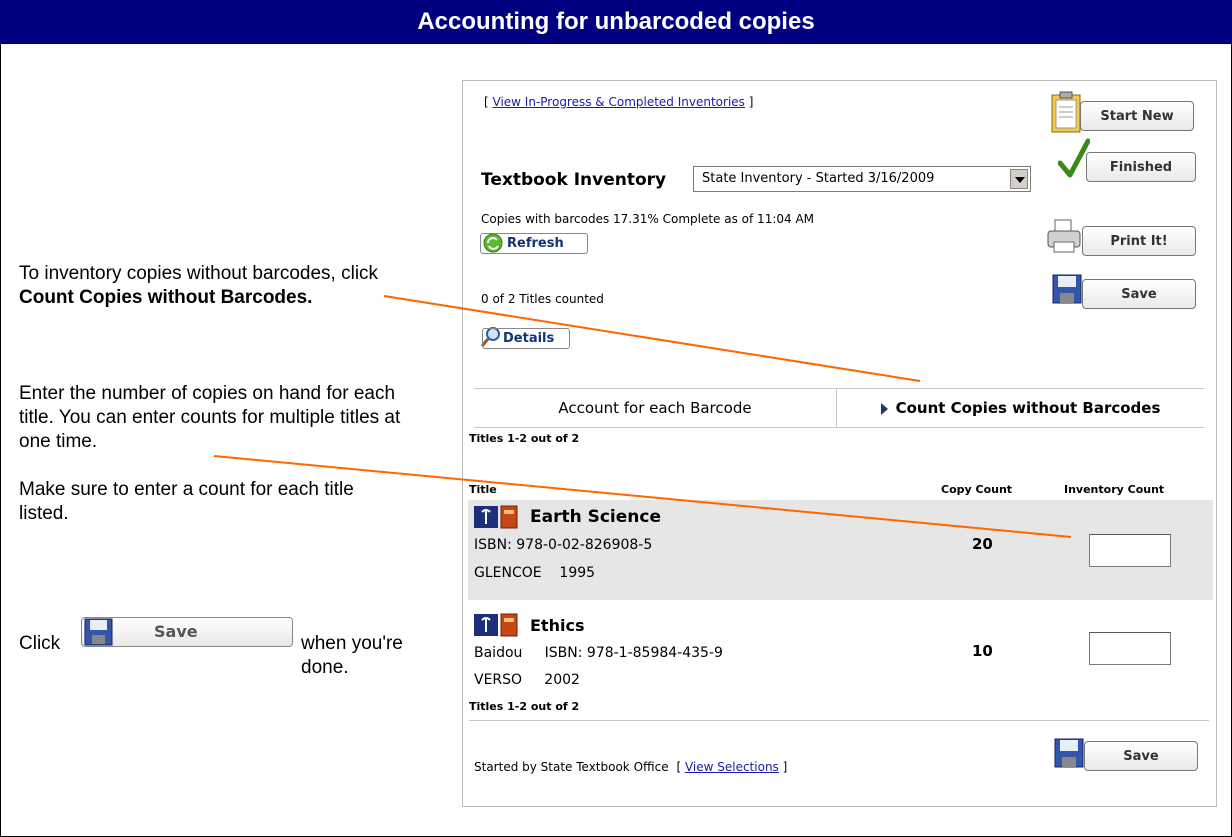 This screenshot has width=1232, height=837. I want to click on callout-line-inventory-count, so click(642, 496).